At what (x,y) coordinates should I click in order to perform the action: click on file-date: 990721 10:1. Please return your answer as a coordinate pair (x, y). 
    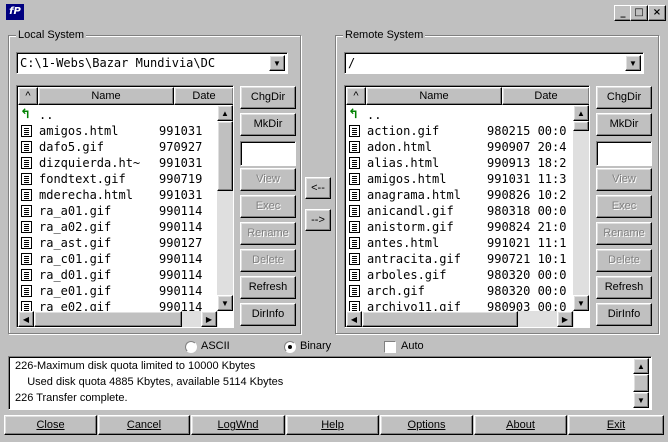
    Looking at the image, I should click on (527, 259).